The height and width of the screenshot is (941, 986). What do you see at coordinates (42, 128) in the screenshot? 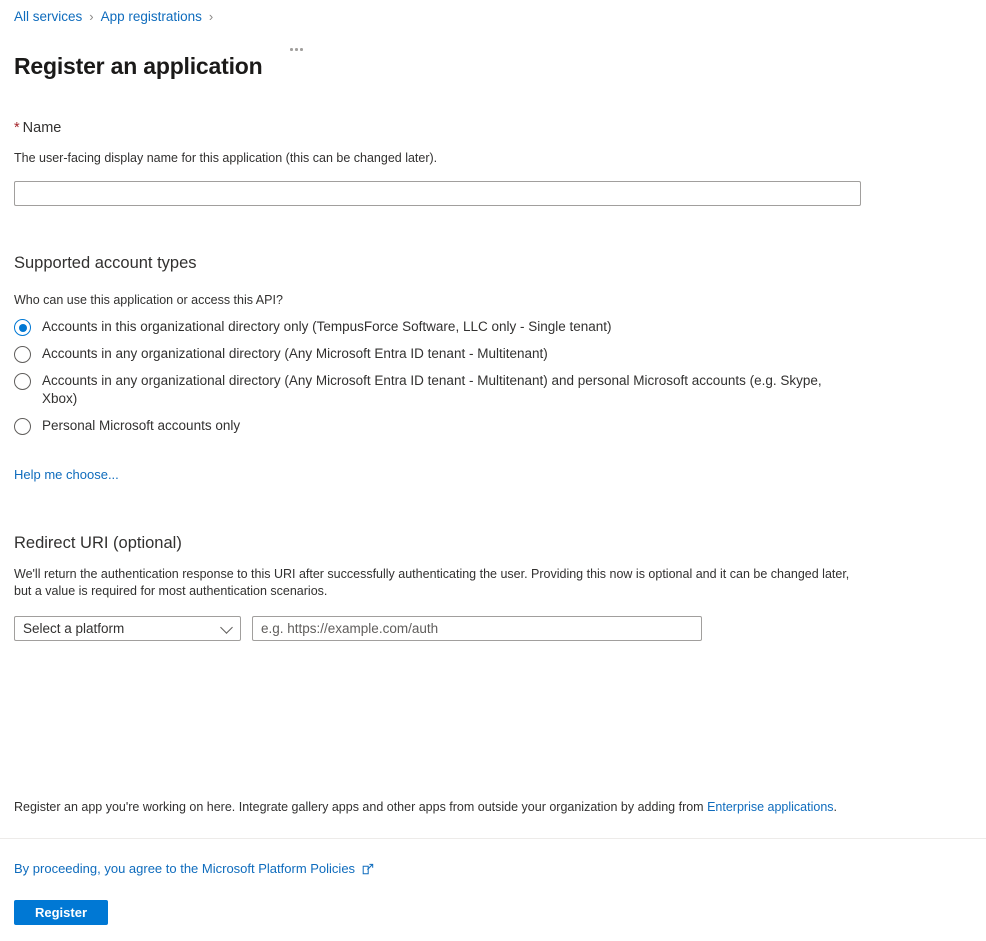
I see `name-label-text: Name` at bounding box center [42, 128].